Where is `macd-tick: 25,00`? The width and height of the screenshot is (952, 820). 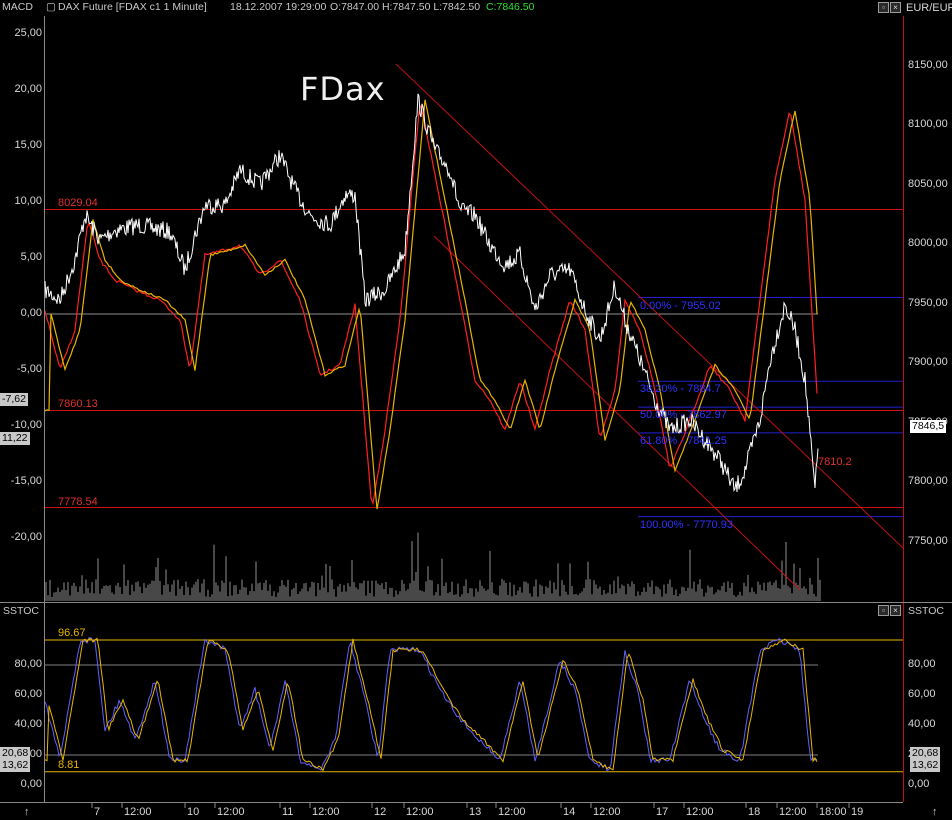
macd-tick: 25,00 is located at coordinates (28, 33).